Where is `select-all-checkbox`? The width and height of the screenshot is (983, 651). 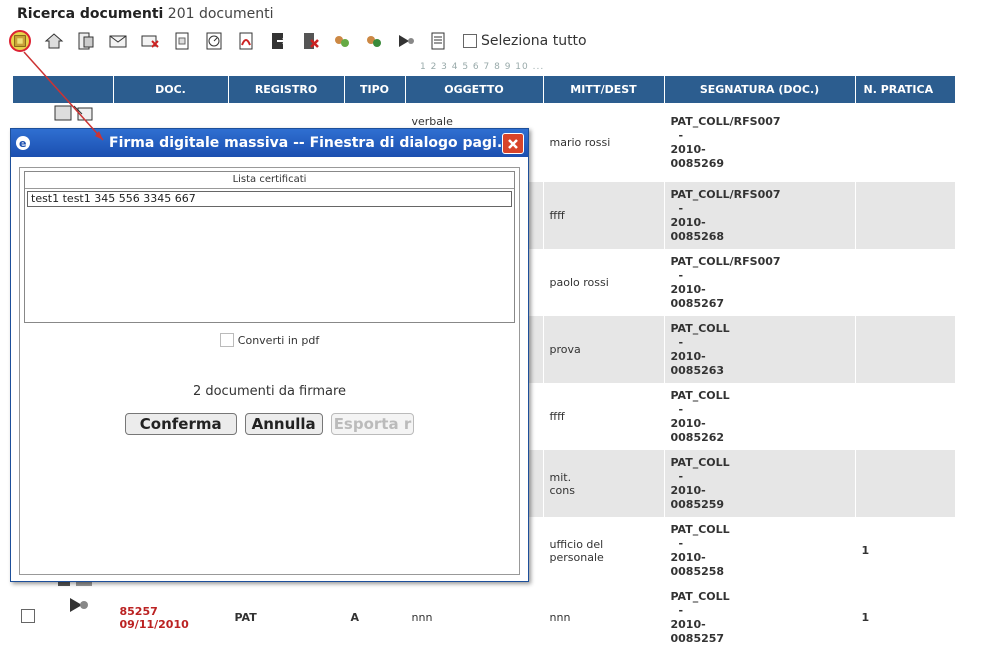 select-all-checkbox is located at coordinates (470, 41).